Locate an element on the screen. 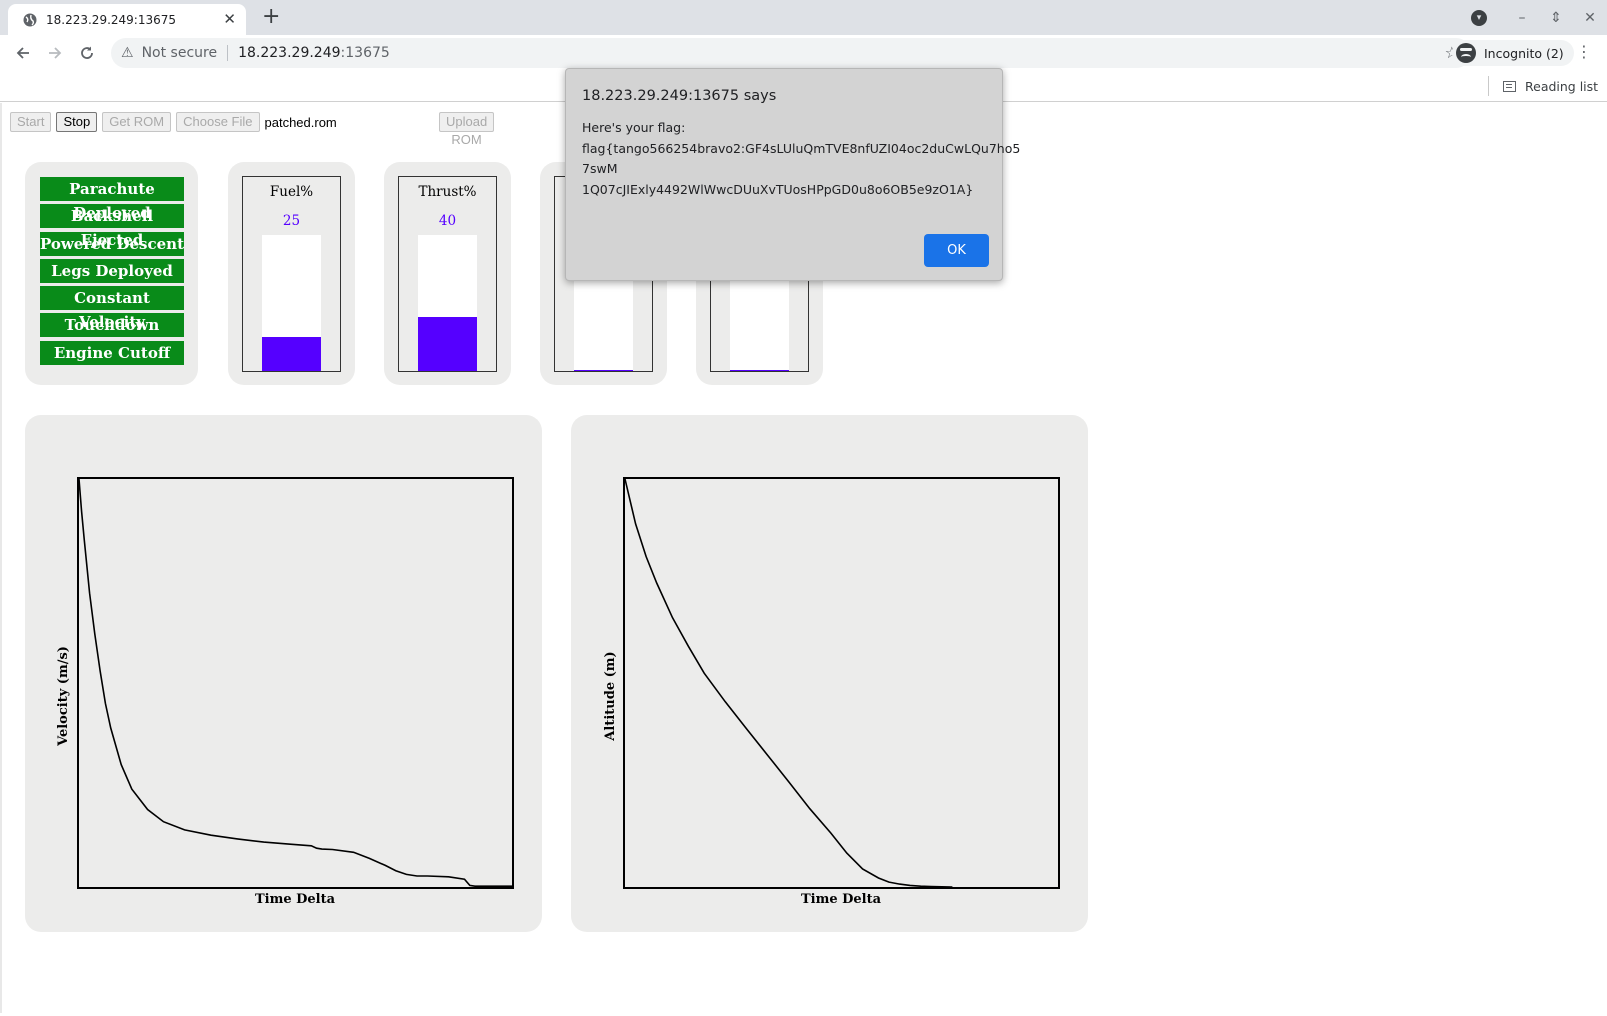 This screenshot has height=1016, width=1607. incognito-profile-button: Incognito (2) is located at coordinates (1513, 53).